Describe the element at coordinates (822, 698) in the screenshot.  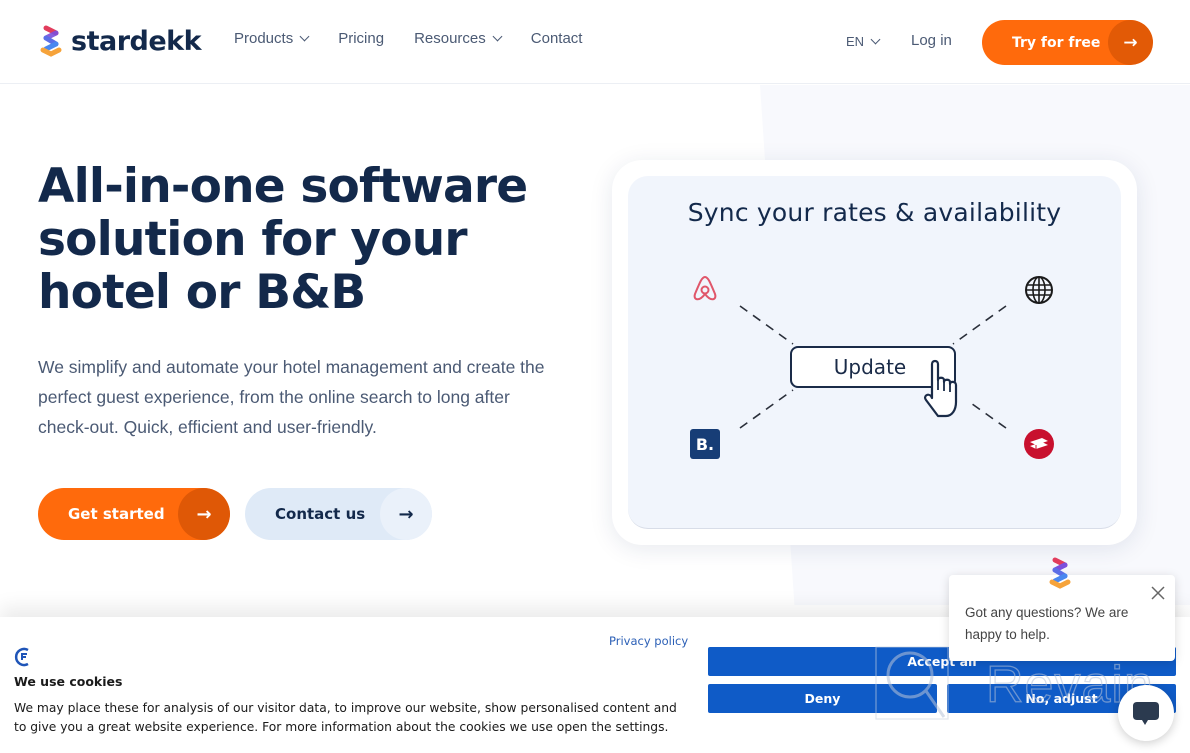
I see `deny-button: Deny` at that location.